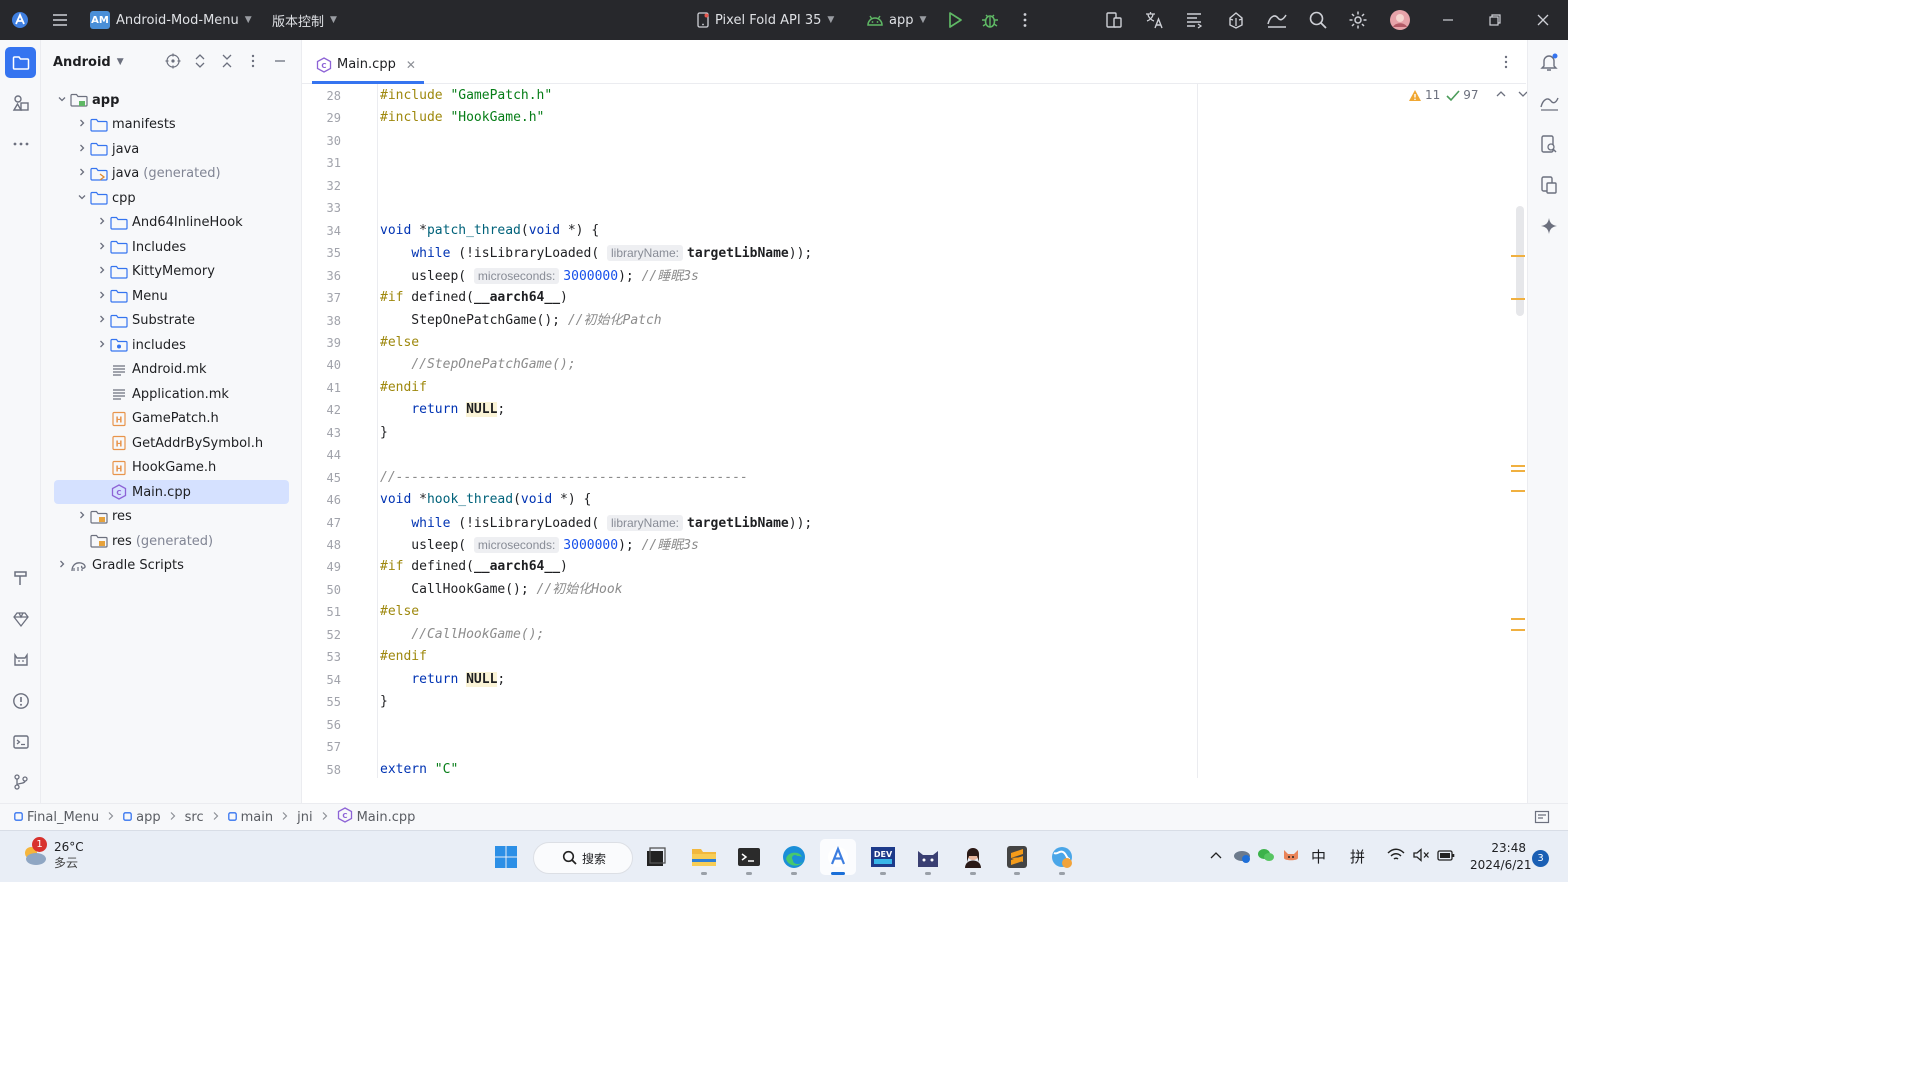 Image resolution: width=1920 pixels, height=1080 pixels. I want to click on tree-item-app: app, so click(171, 100).